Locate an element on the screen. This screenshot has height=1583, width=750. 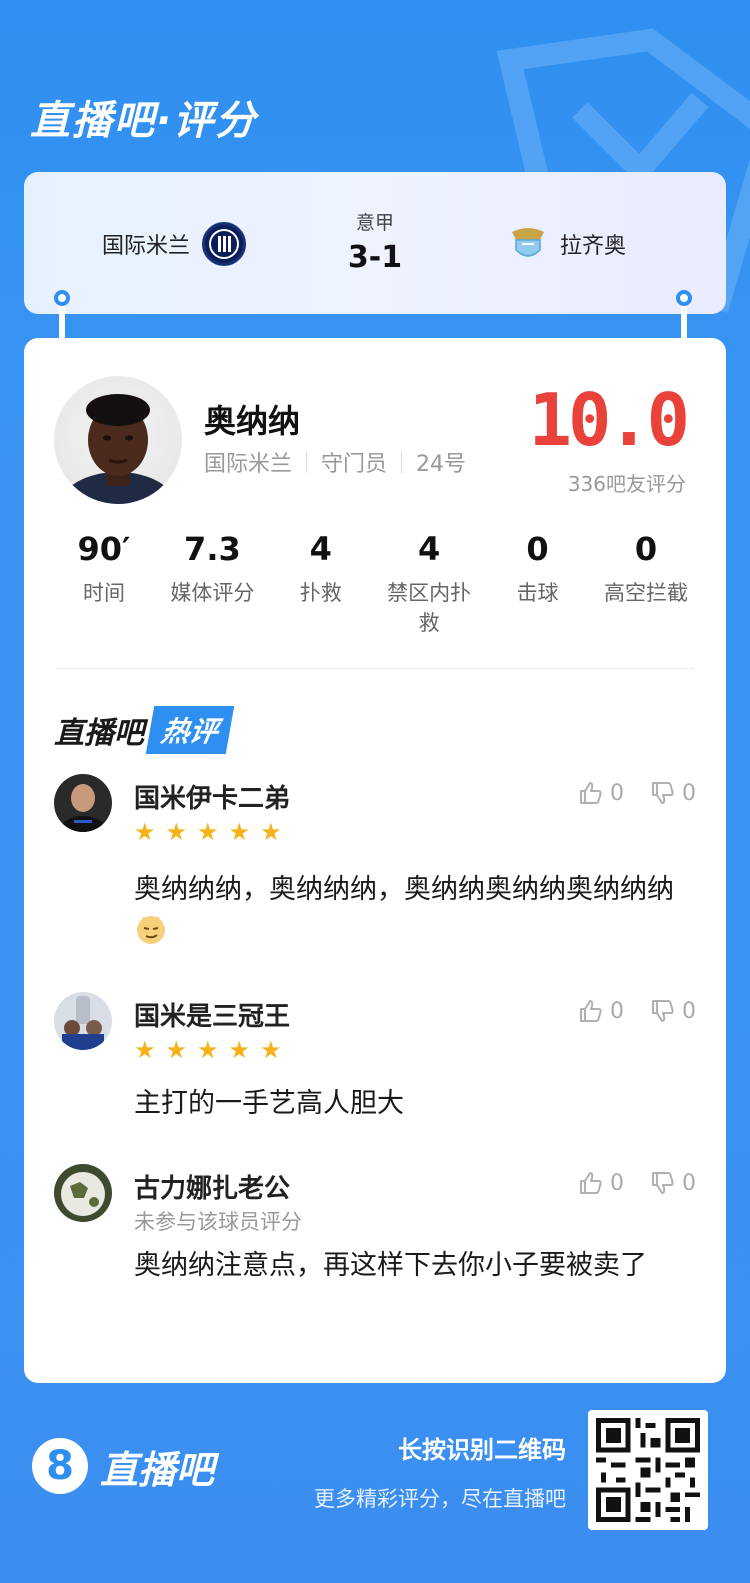
player-position: 守门员 is located at coordinates (354, 464).